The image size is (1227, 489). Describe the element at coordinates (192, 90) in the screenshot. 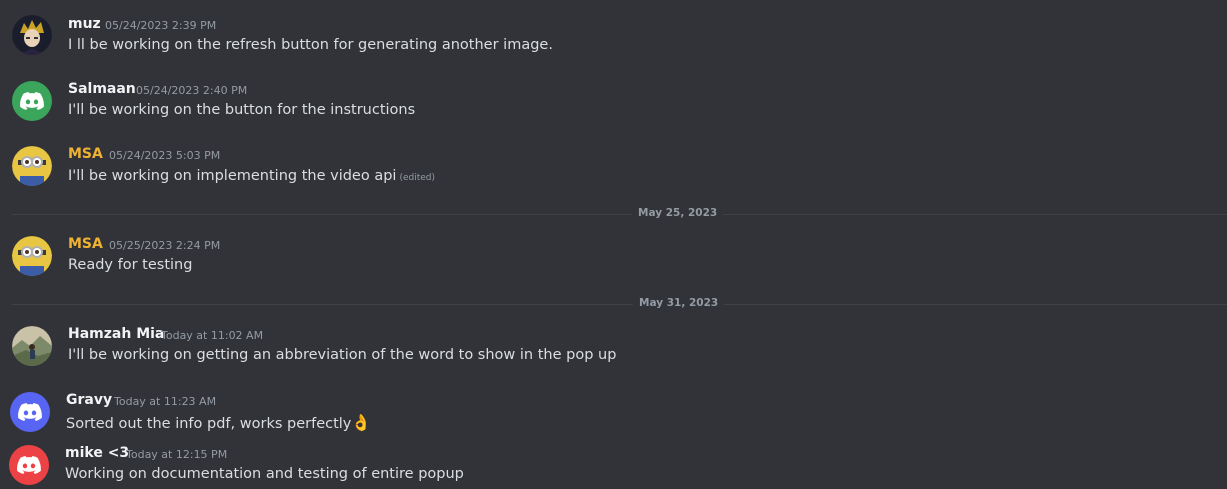

I see `message-timestamp: 05/24/2023 2:40 PM` at that location.